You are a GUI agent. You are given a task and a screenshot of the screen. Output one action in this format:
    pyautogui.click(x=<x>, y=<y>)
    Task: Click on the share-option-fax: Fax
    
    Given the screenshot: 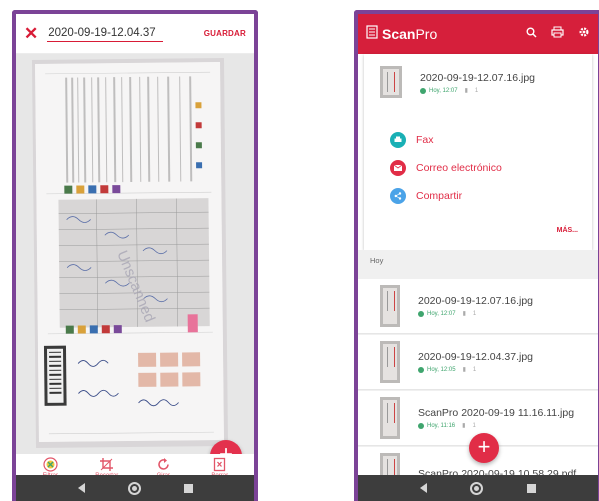 What is the action you would take?
    pyautogui.click(x=412, y=140)
    